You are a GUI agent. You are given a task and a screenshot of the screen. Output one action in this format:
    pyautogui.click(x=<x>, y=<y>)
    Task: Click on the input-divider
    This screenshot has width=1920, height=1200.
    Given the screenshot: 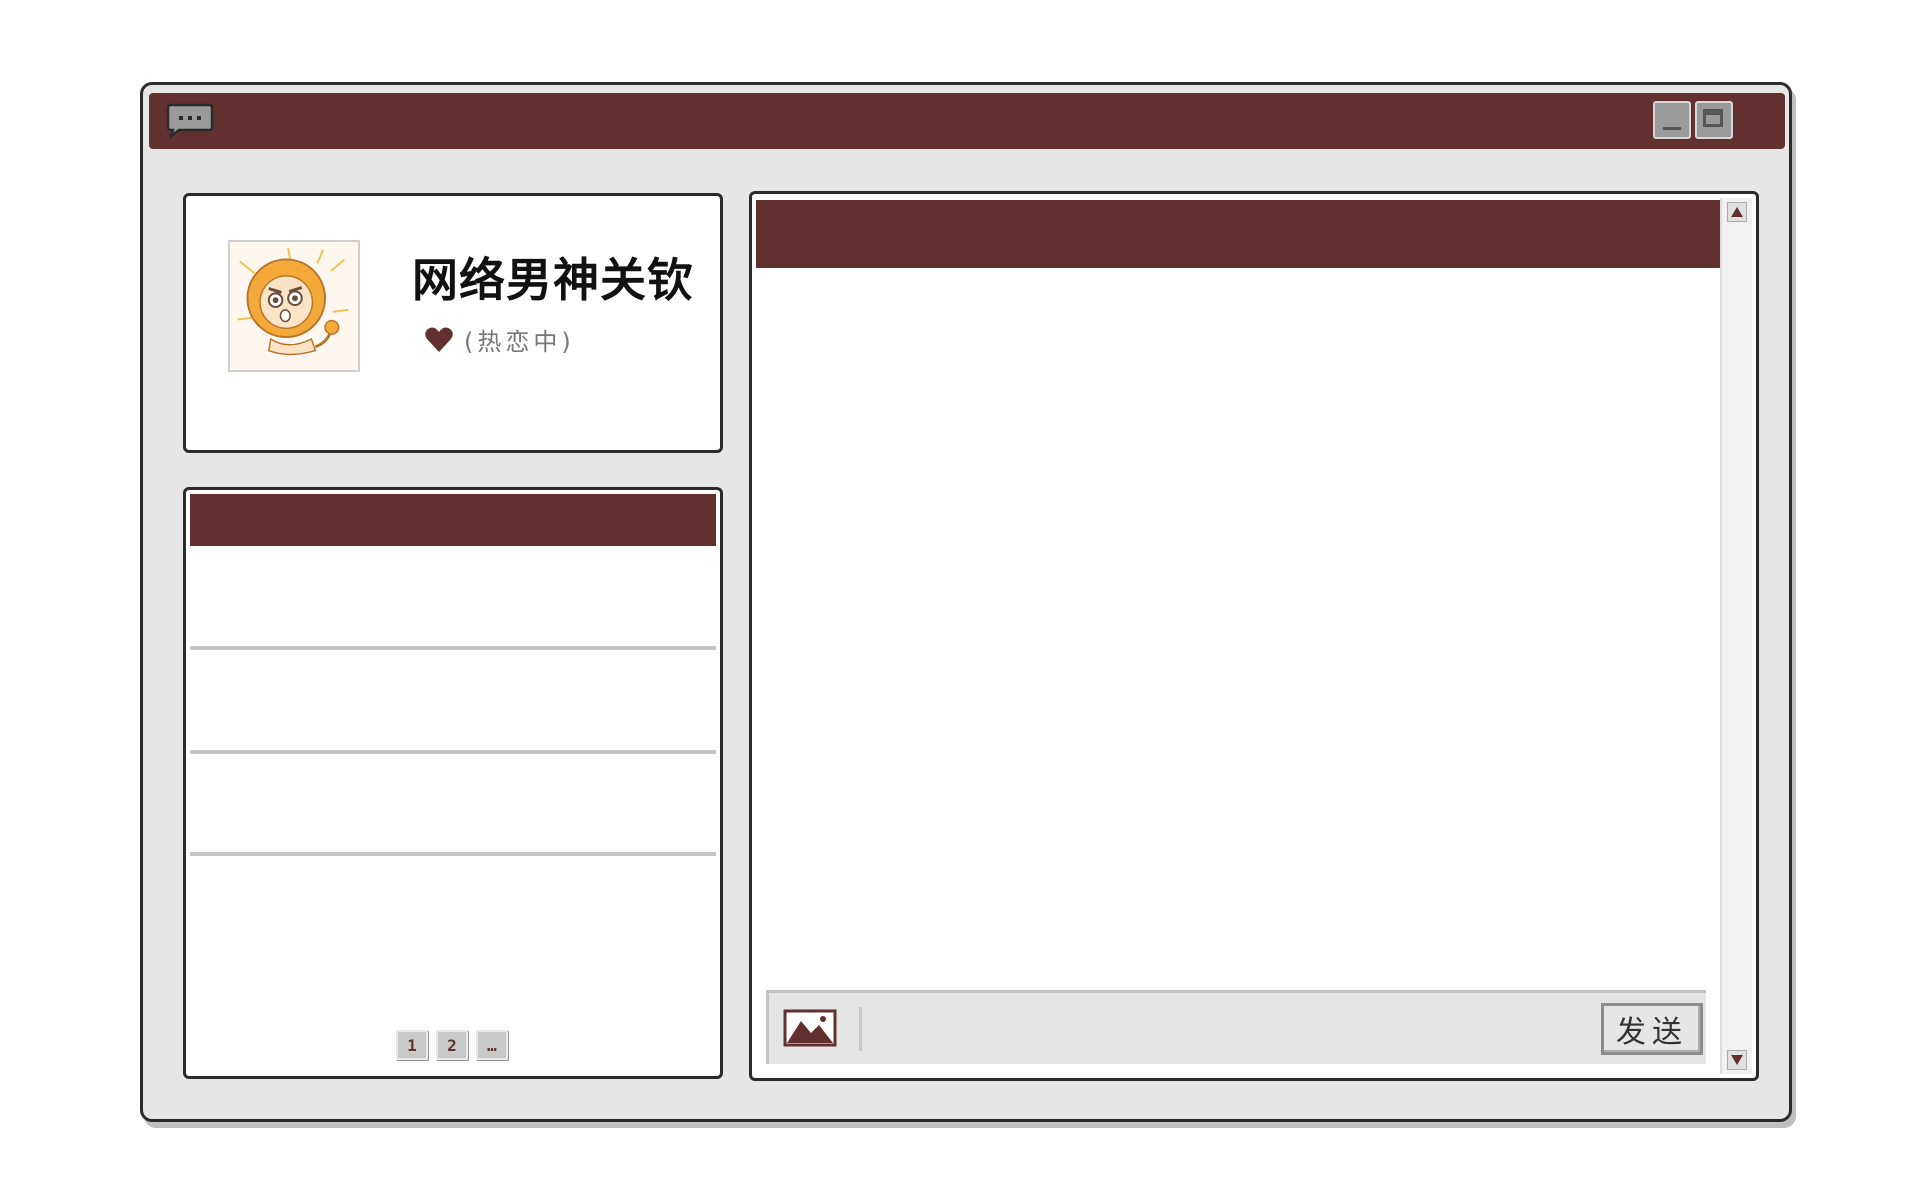 What is the action you would take?
    pyautogui.click(x=860, y=1029)
    